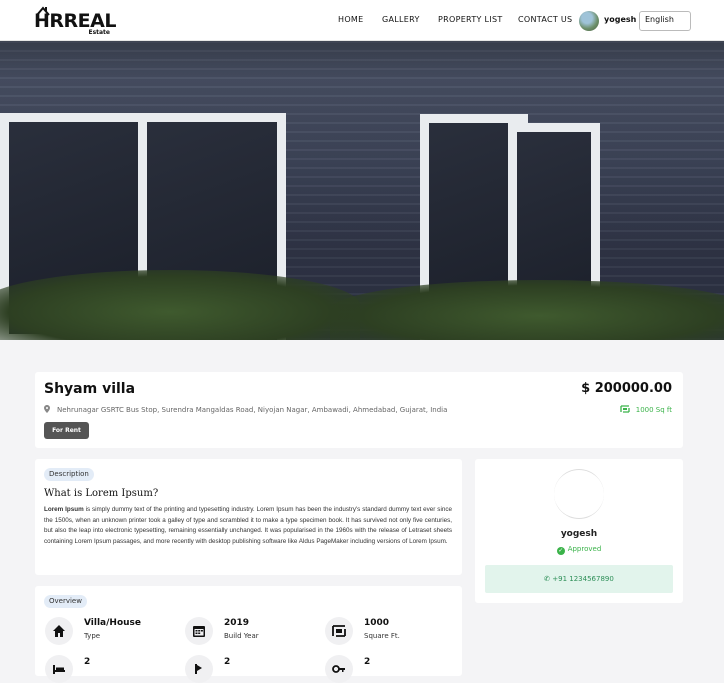 The width and height of the screenshot is (724, 683). I want to click on overview-pill: Overview, so click(65, 601).